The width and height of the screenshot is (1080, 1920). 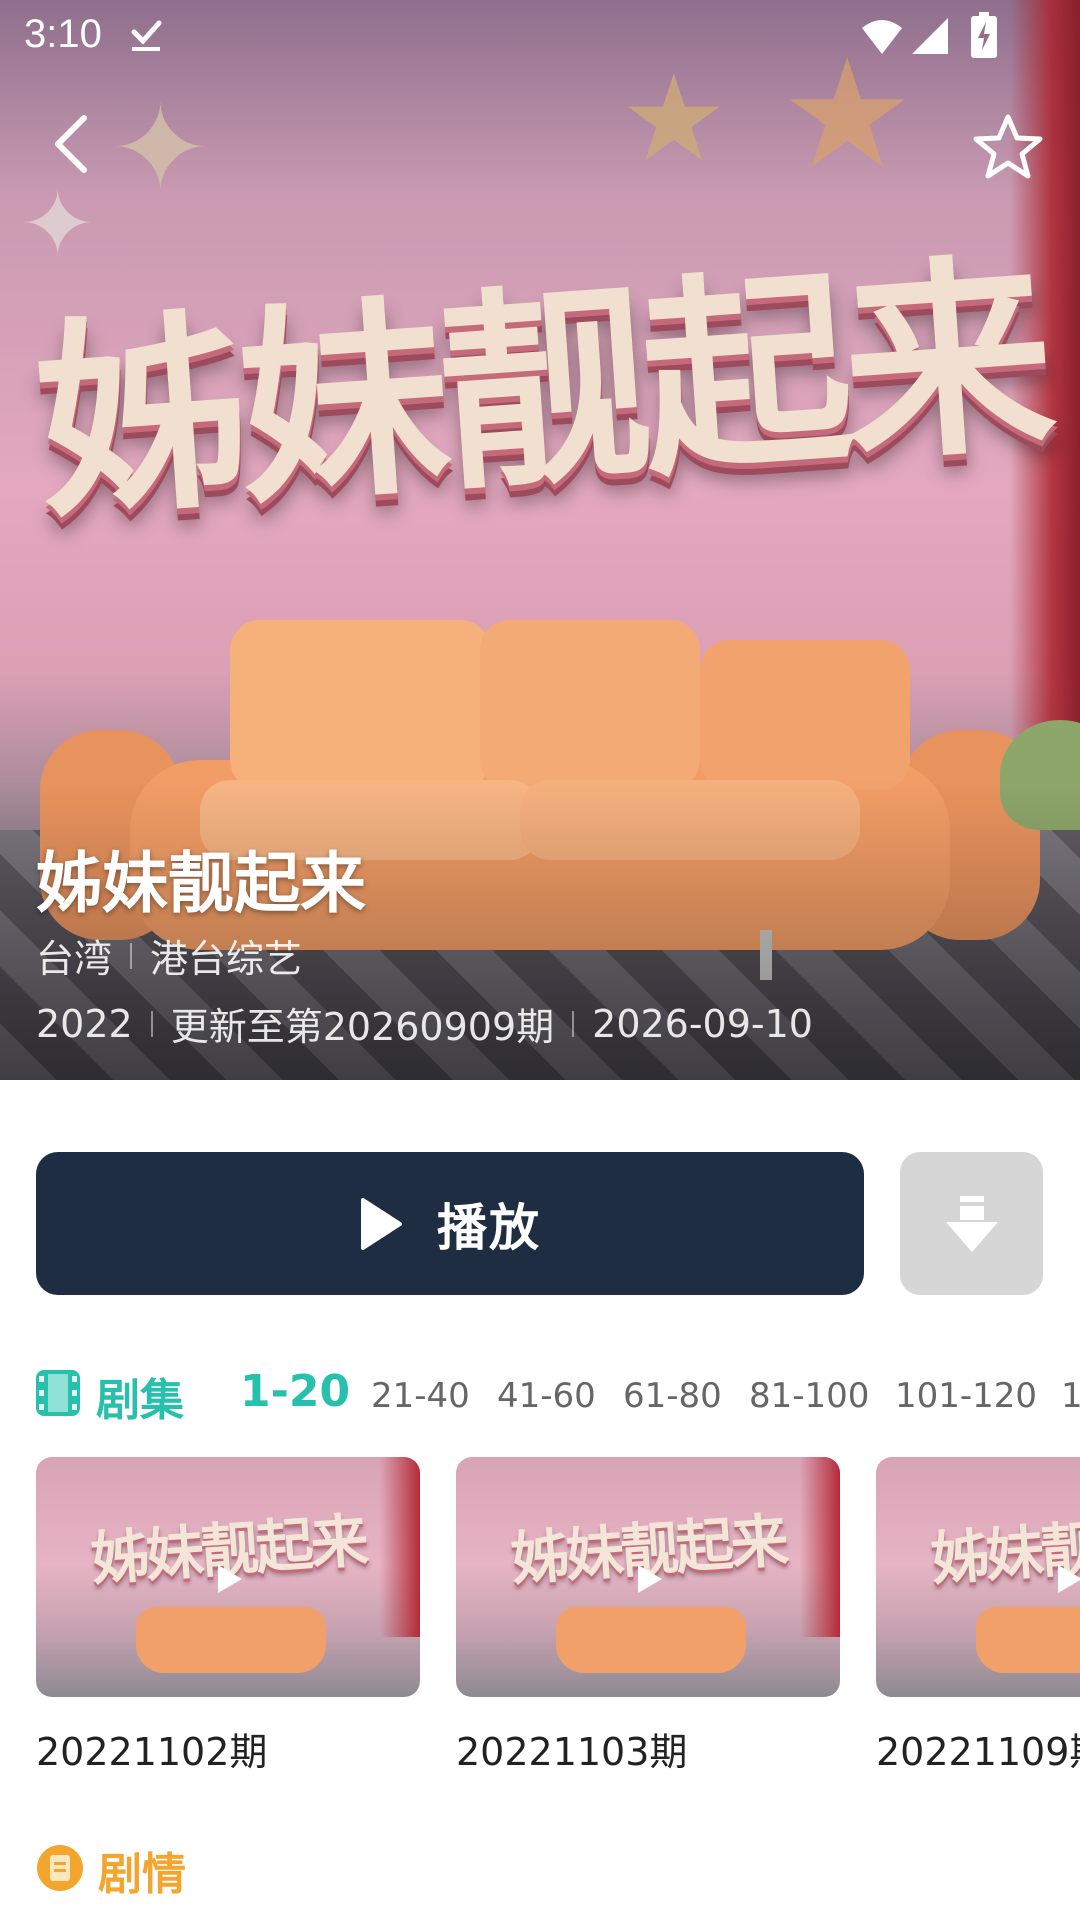 I want to click on show-year: 2022, so click(x=84, y=1023).